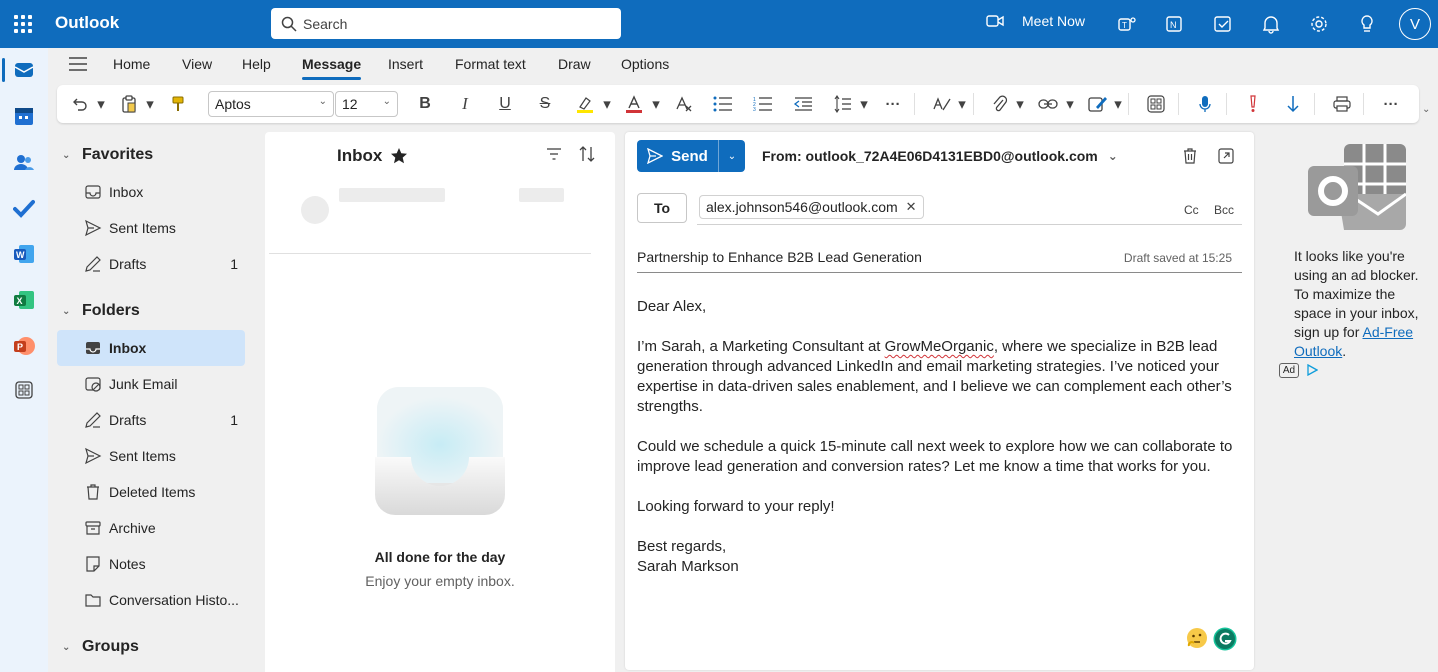 This screenshot has height=672, width=1438. What do you see at coordinates (131, 64) in the screenshot?
I see `tab-home: Home` at bounding box center [131, 64].